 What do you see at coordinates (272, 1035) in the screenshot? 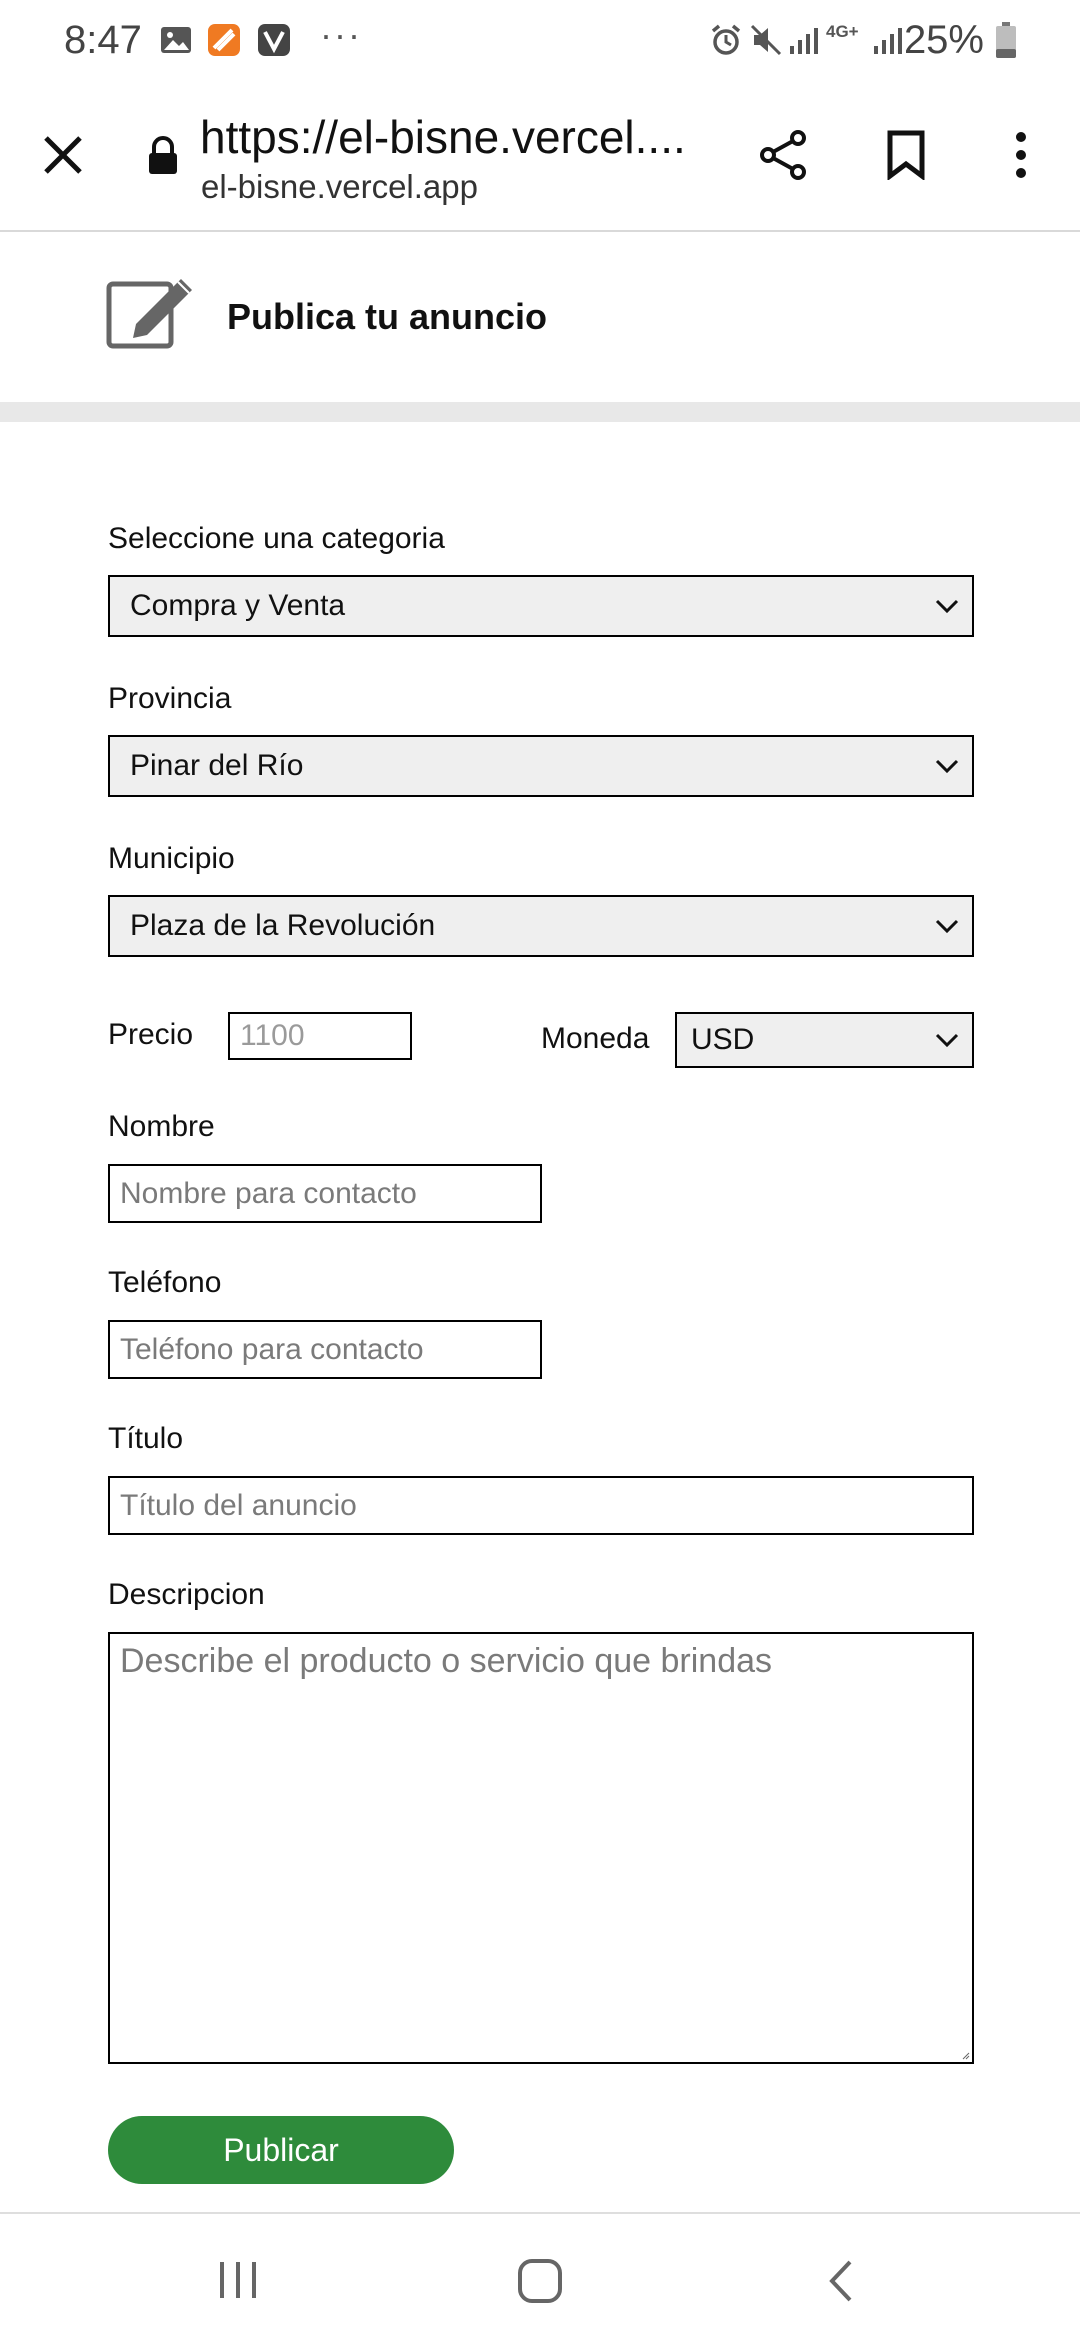
I see `price-placeholder: 1100` at bounding box center [272, 1035].